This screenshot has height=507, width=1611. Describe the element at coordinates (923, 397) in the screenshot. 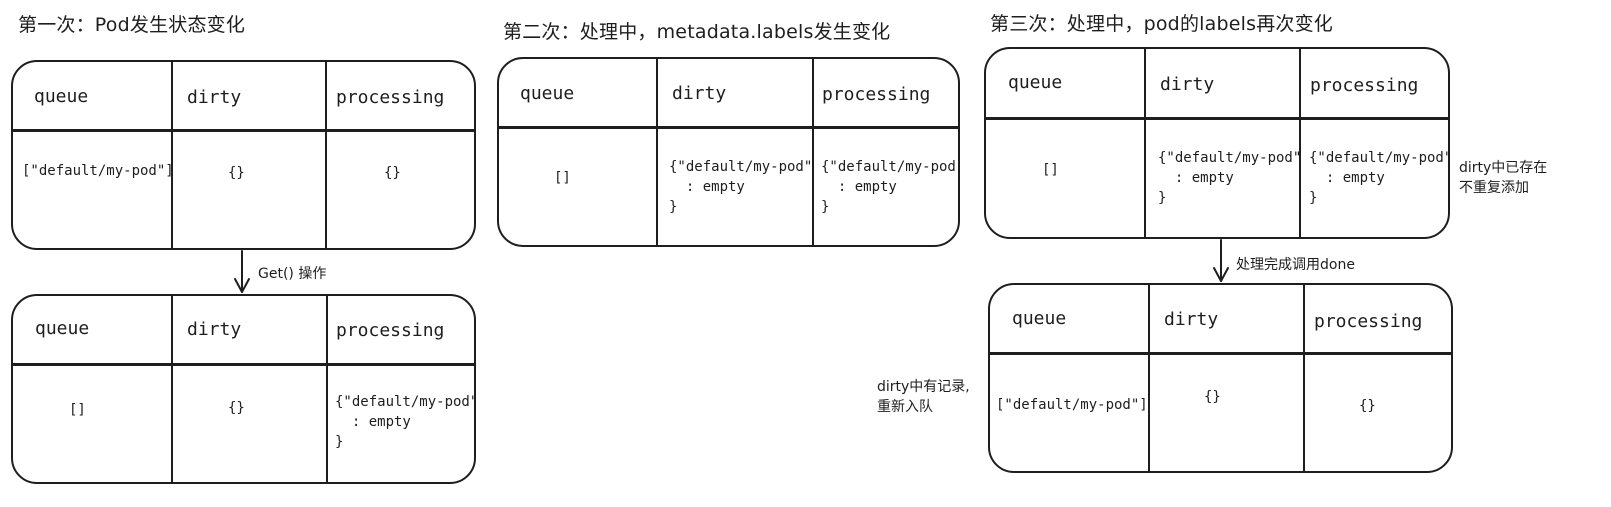

I see `requeue-note: dirty中有记录, 重新入队` at that location.